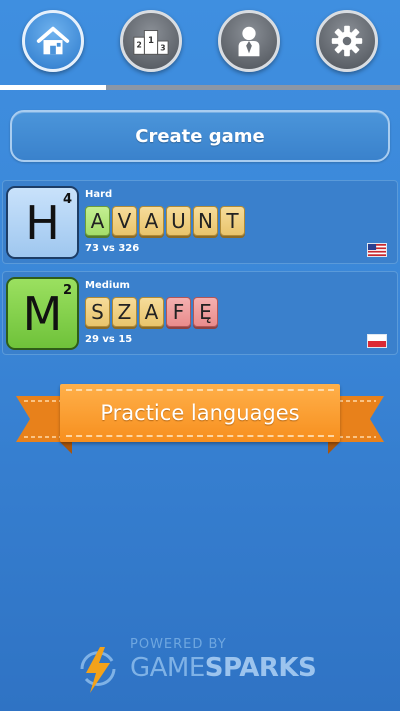  Describe the element at coordinates (232, 221) in the screenshot. I see `letter-tile: T` at that location.